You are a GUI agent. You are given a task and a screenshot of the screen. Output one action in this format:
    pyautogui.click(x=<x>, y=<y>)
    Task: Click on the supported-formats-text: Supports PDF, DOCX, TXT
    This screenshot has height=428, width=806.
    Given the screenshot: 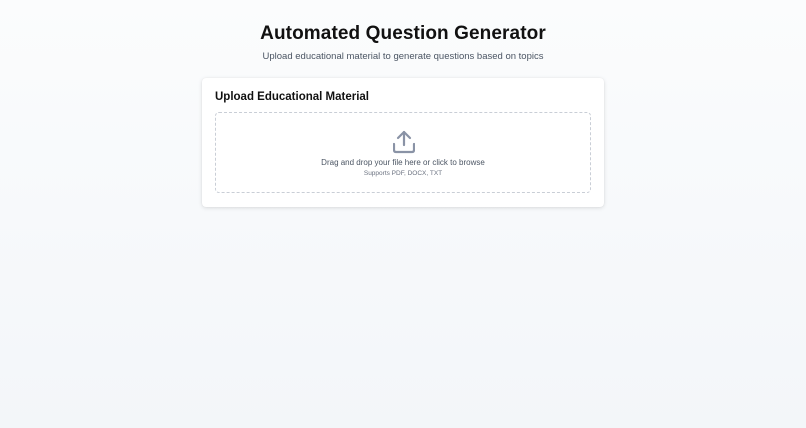 What is the action you would take?
    pyautogui.click(x=403, y=173)
    